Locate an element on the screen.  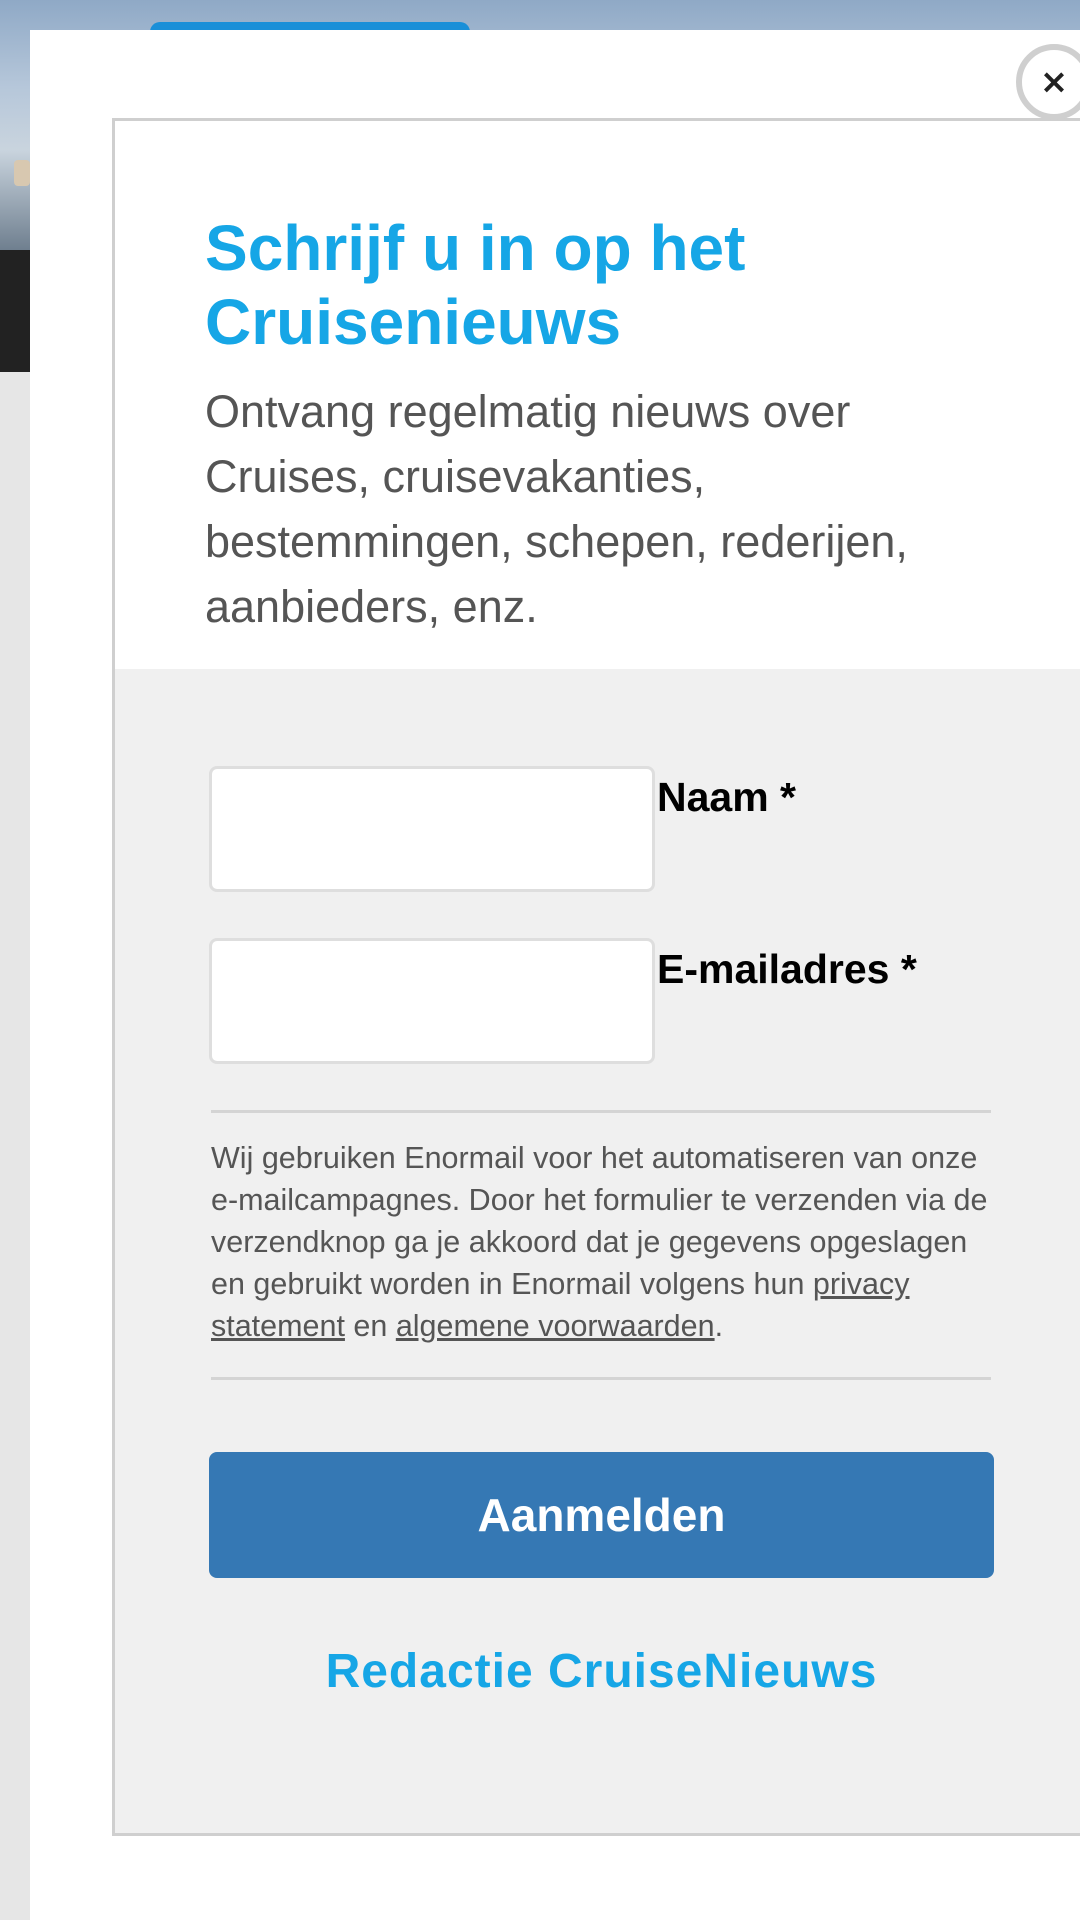
terms-link: algemene voorwaarden is located at coordinates (555, 1326).